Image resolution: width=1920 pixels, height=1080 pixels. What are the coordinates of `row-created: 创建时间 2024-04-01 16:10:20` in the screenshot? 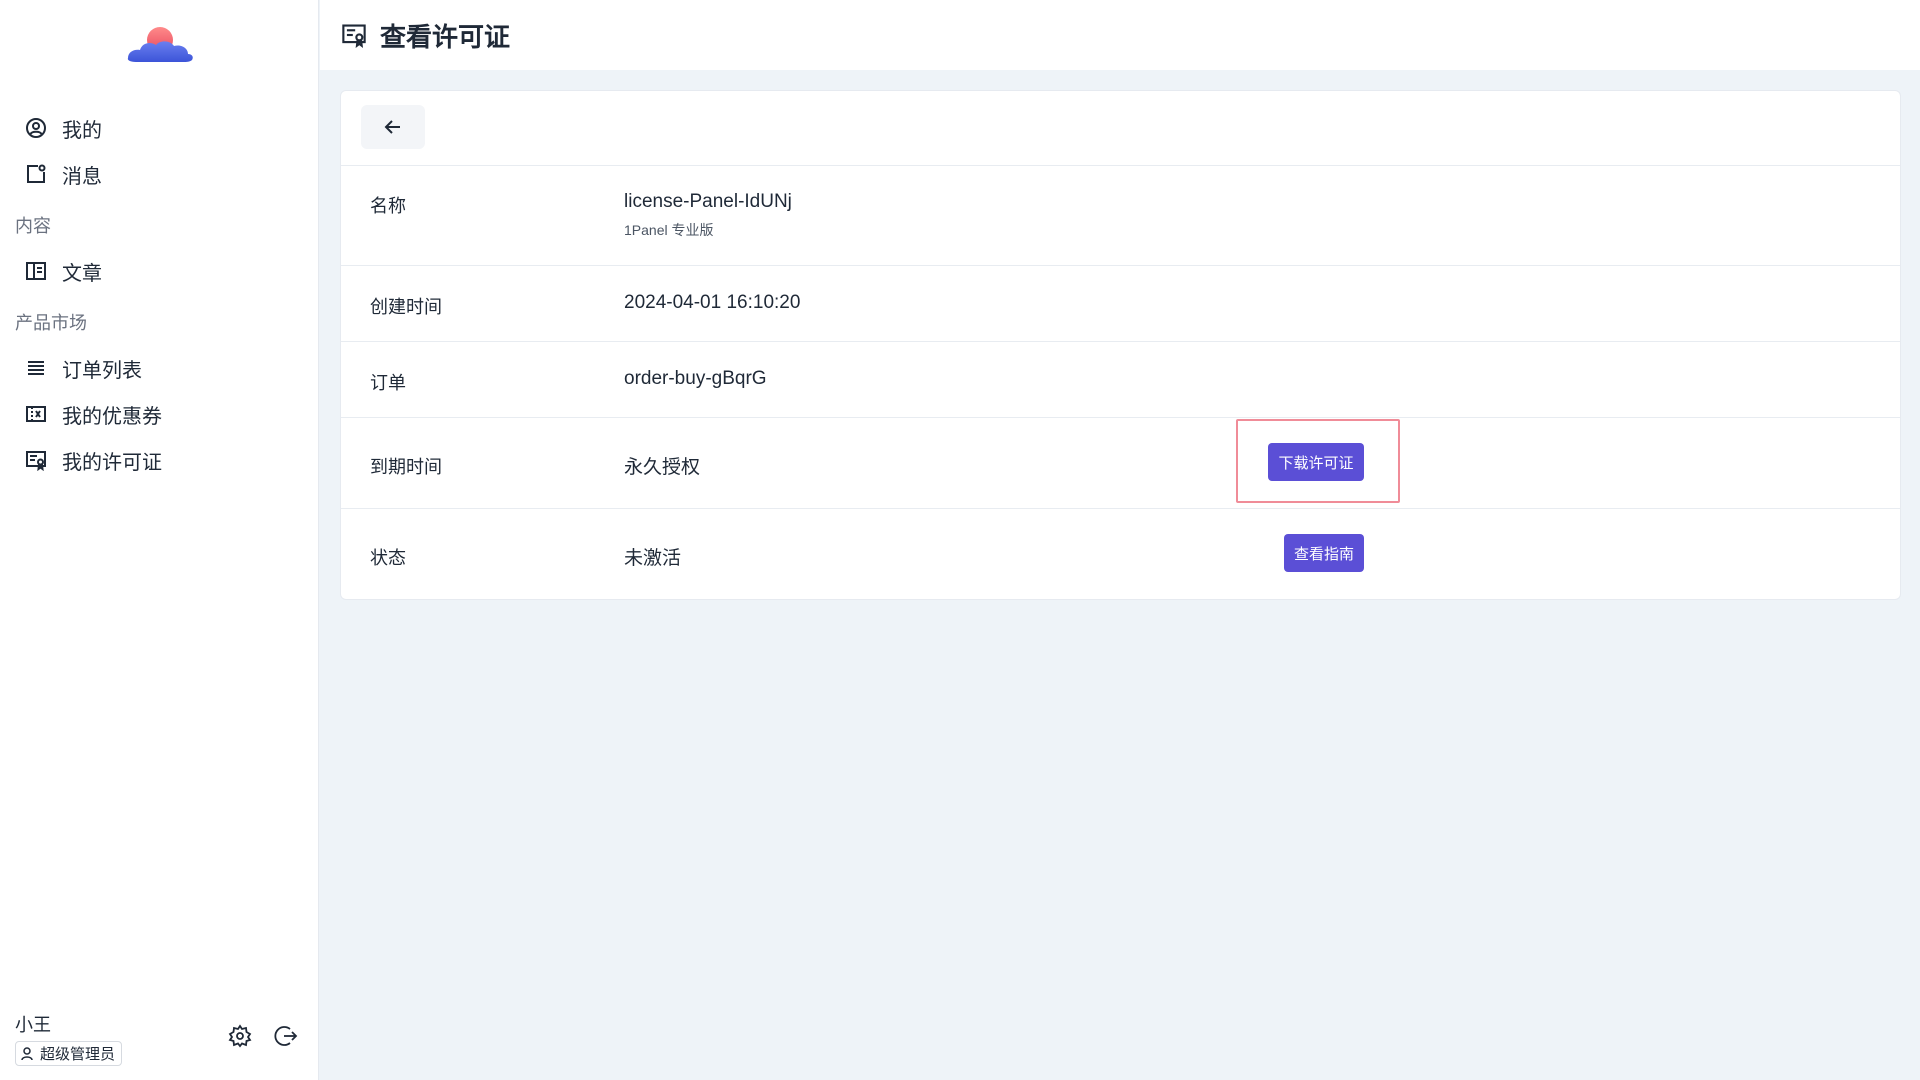 It's located at (1120, 304).